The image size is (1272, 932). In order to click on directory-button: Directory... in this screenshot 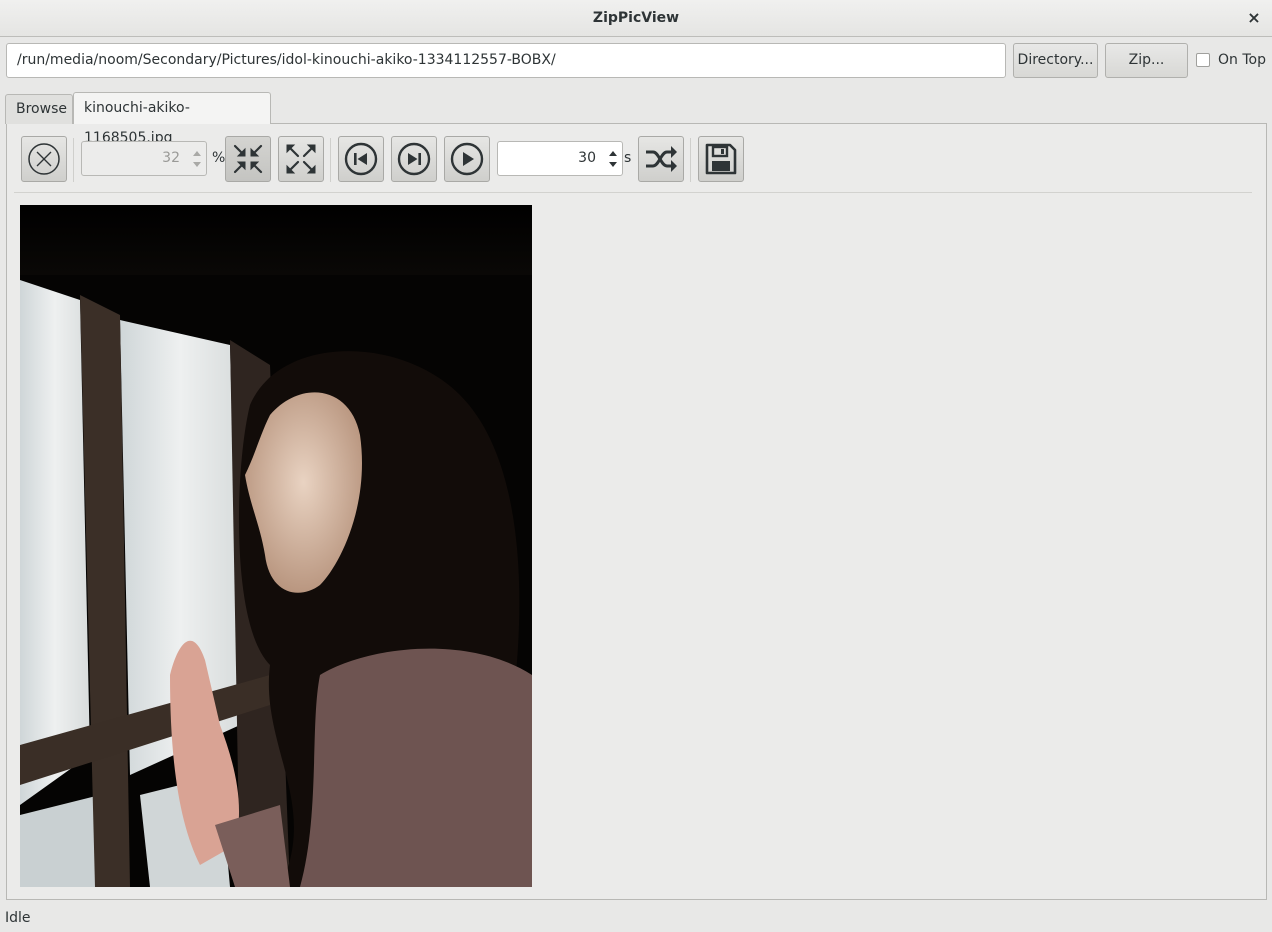, I will do `click(1055, 60)`.